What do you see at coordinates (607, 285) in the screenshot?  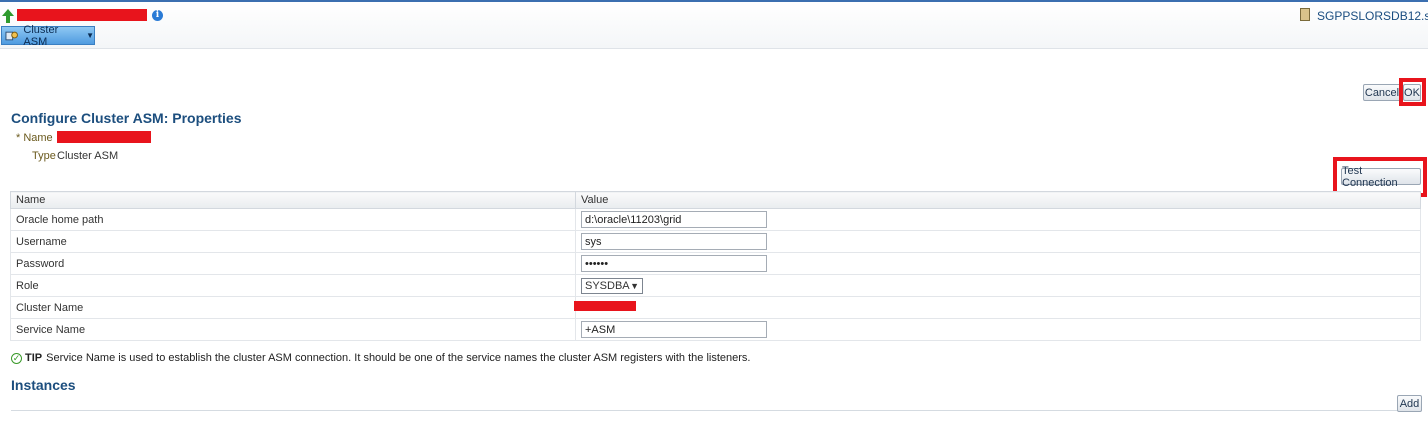 I see `role-select-value: SYSDBA` at bounding box center [607, 285].